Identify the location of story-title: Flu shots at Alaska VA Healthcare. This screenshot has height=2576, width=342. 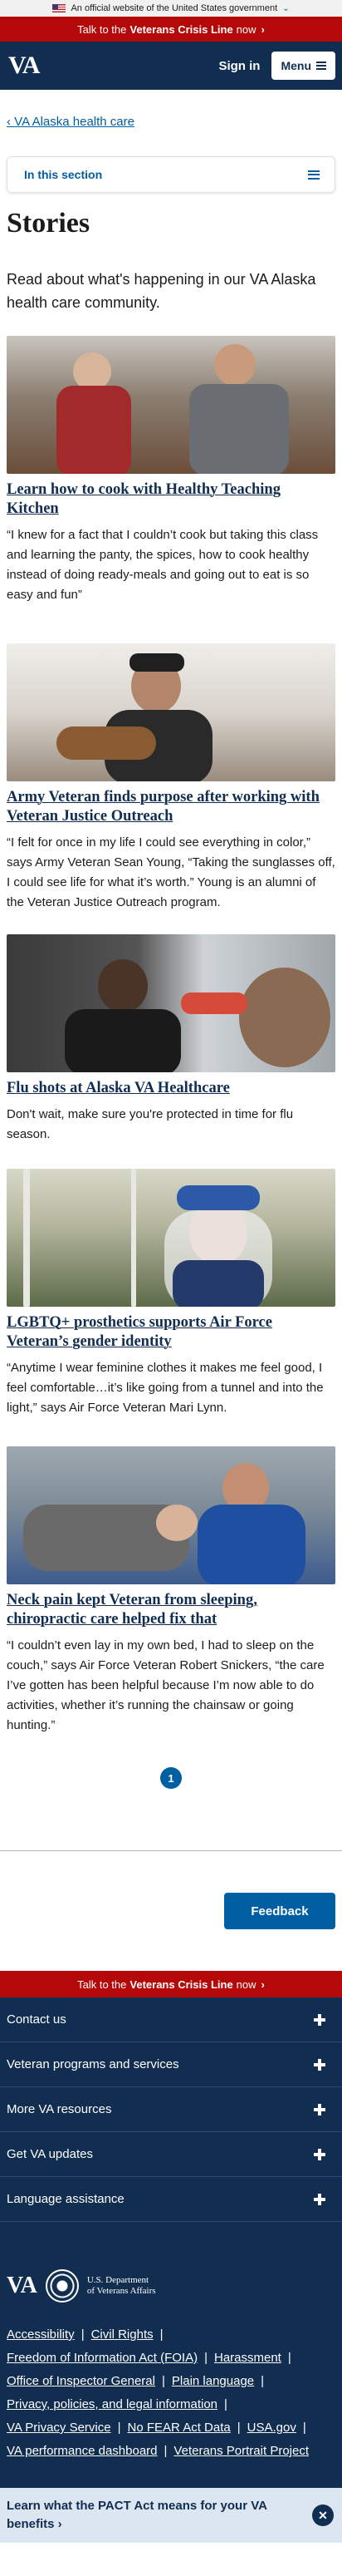
(171, 1088).